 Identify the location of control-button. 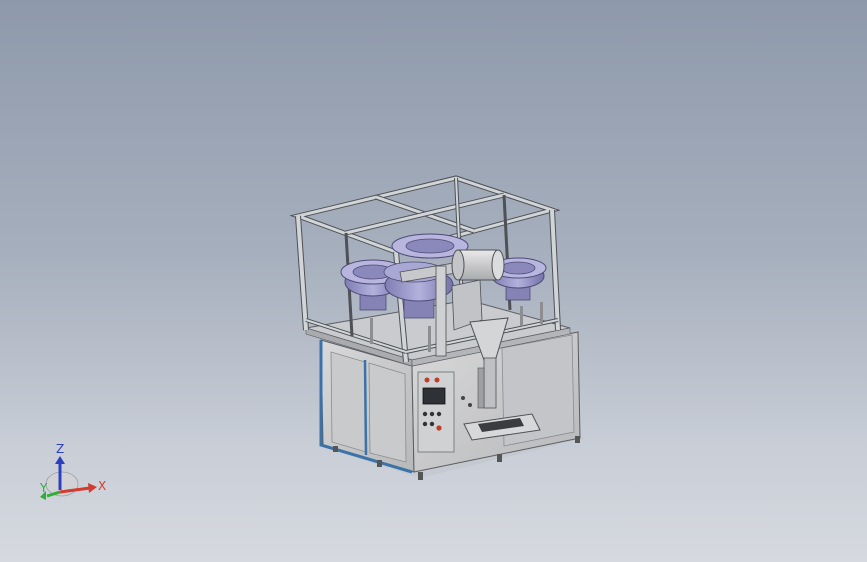
(425, 414).